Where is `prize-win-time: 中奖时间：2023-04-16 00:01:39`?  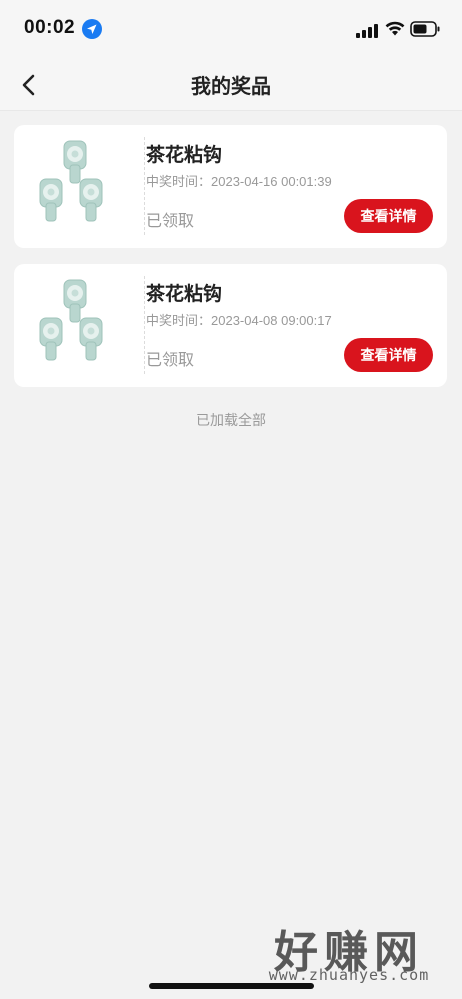
prize-win-time: 中奖时间：2023-04-16 00:01:39 is located at coordinates (239, 181).